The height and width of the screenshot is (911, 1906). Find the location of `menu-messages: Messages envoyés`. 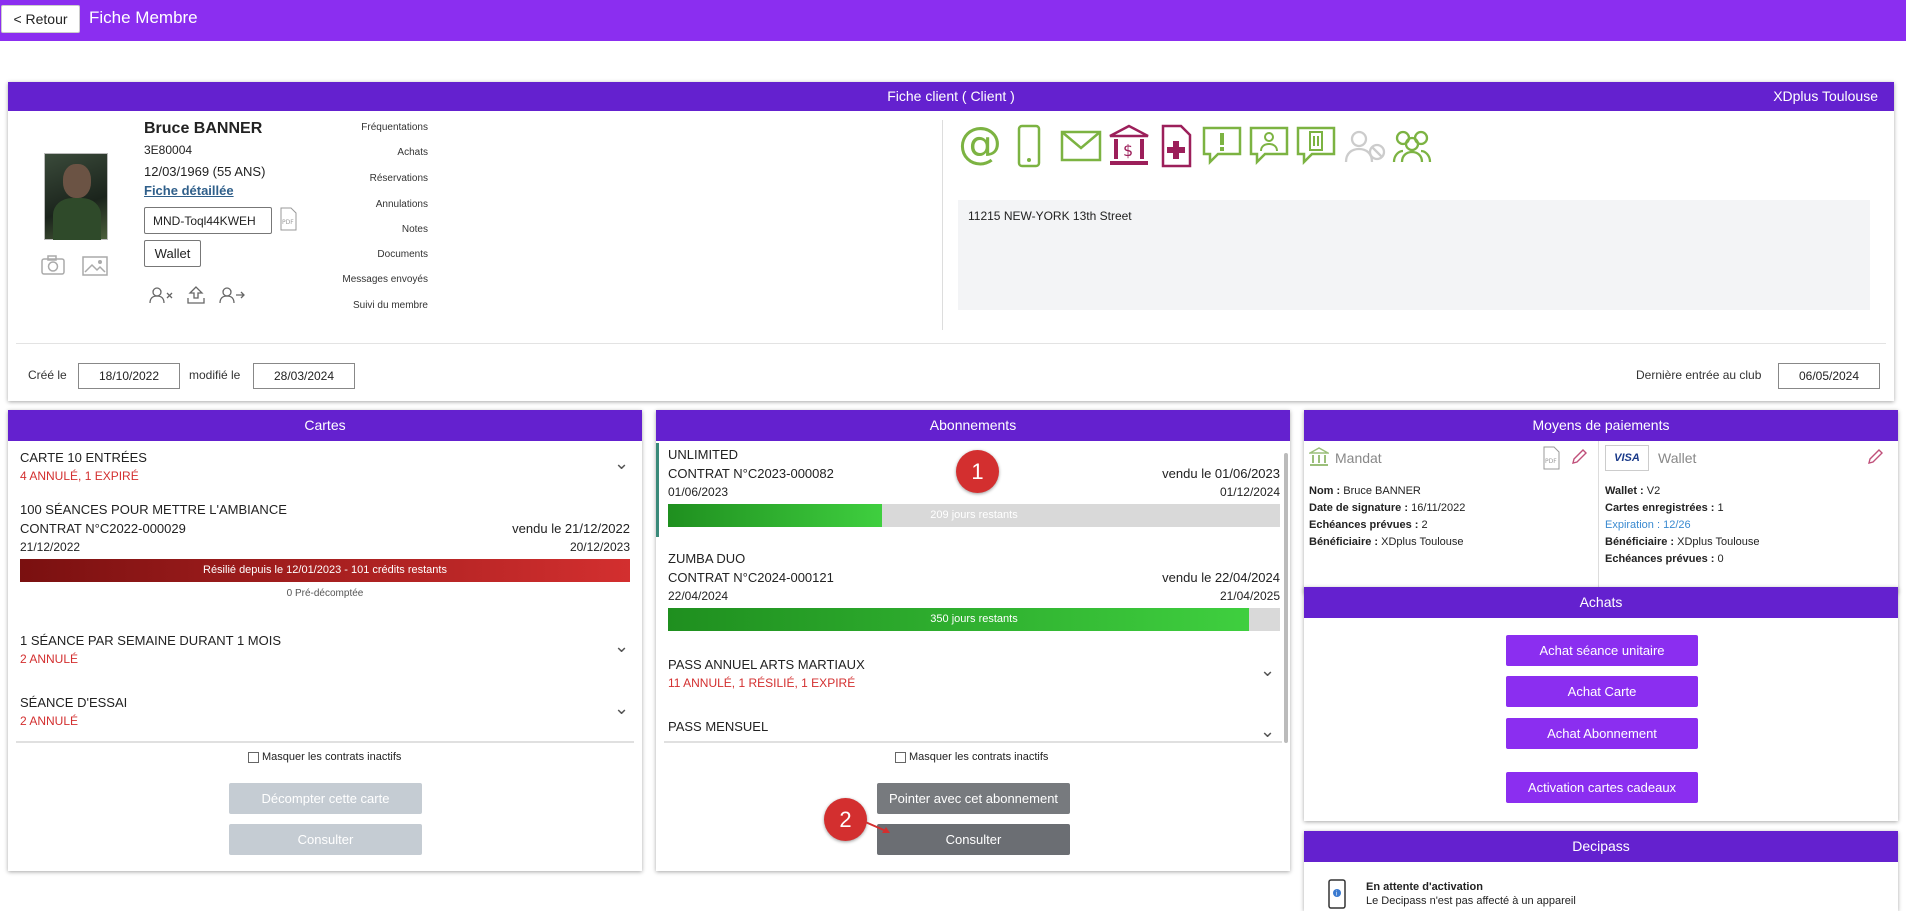

menu-messages: Messages envoyés is located at coordinates (368, 279).